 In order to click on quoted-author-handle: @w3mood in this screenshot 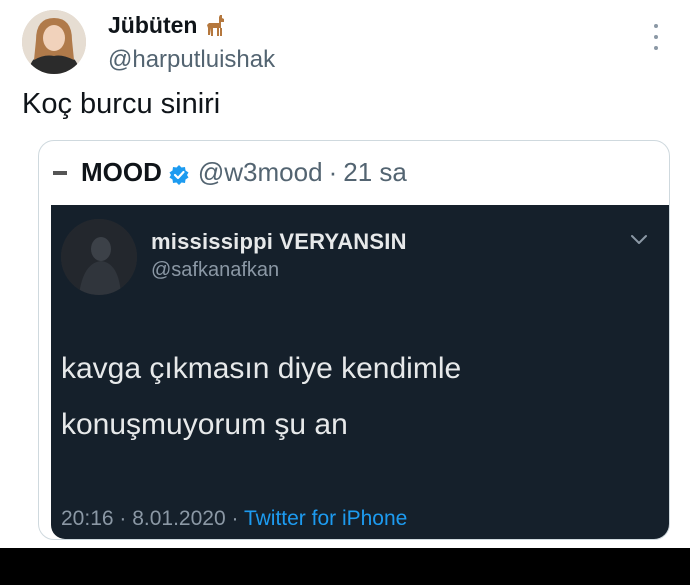, I will do `click(260, 172)`.